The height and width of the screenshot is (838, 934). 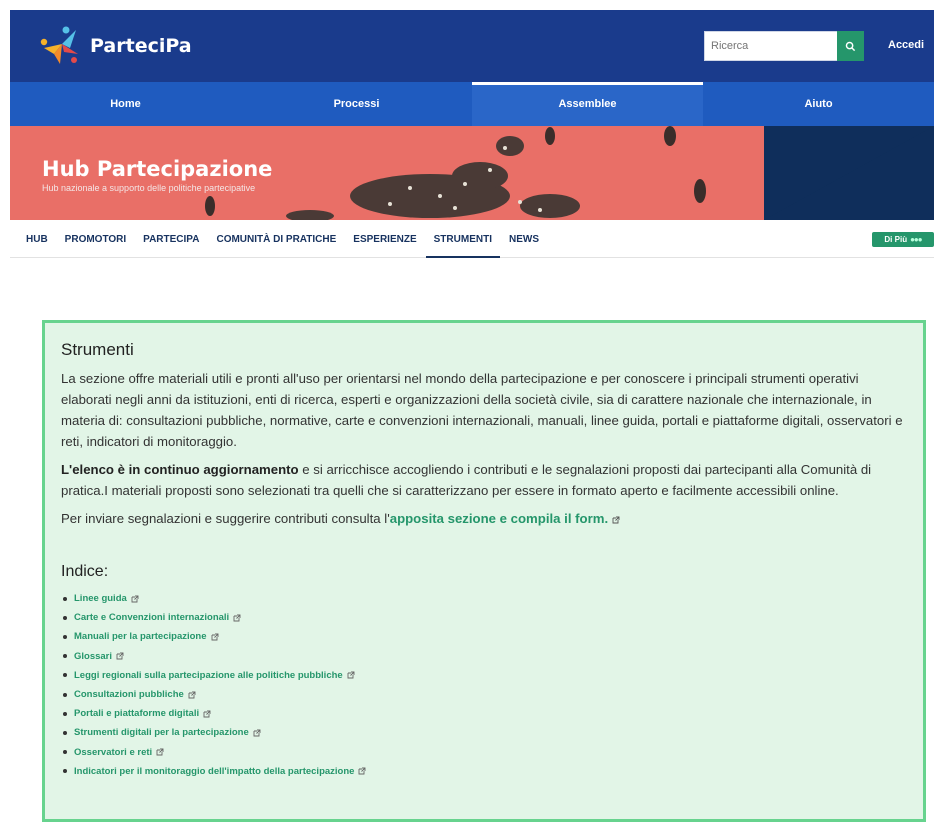 I want to click on top-header: ParteciPa Accedi, so click(x=472, y=46).